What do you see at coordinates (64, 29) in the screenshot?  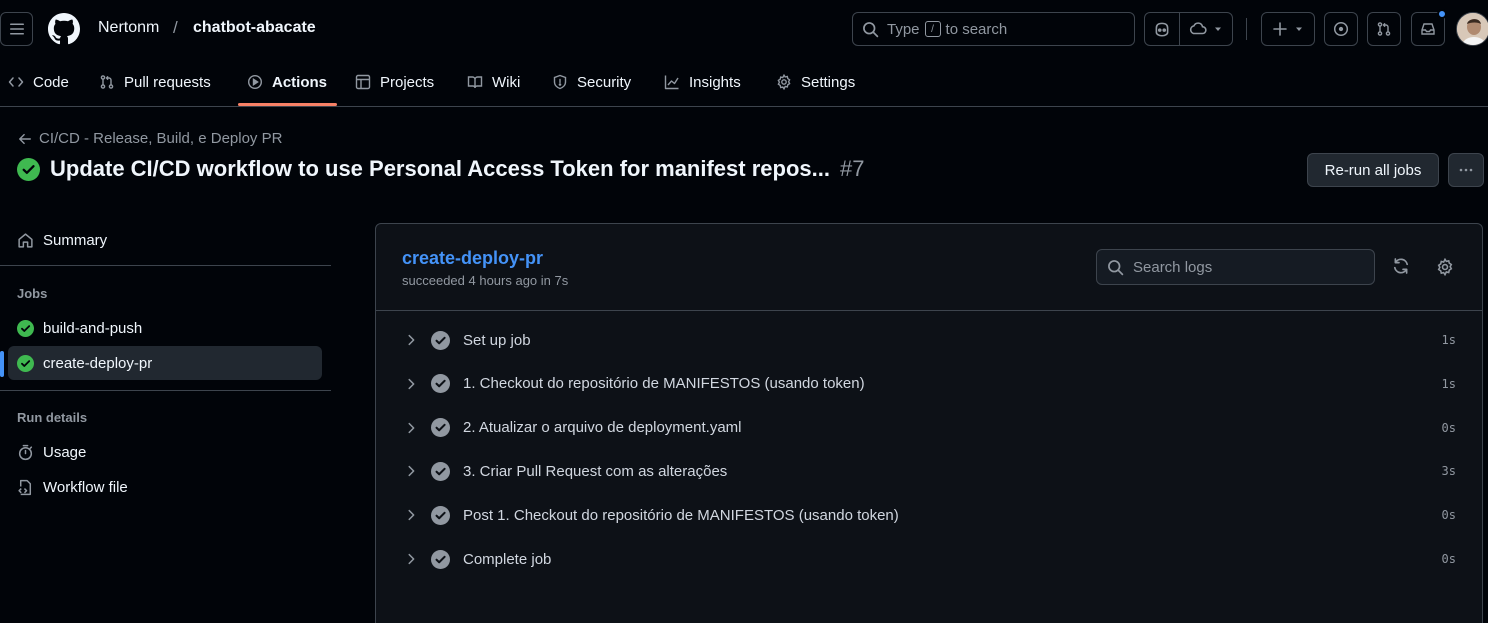 I see `github-logo-icon` at bounding box center [64, 29].